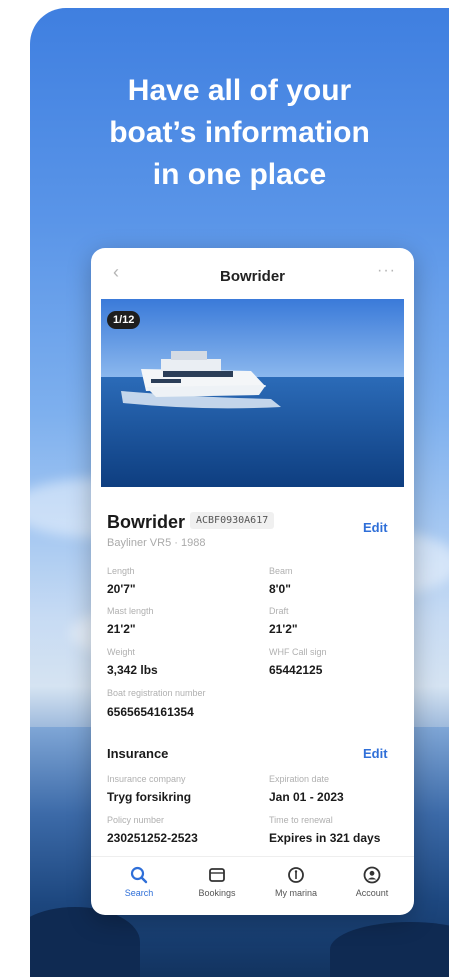 This screenshot has height=977, width=449. I want to click on whf-call-sign-value: 65442125, so click(296, 670).